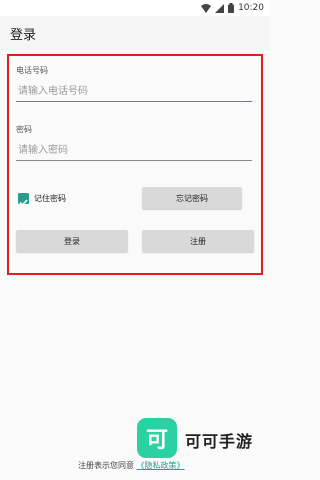  What do you see at coordinates (251, 8) in the screenshot?
I see `status-time: 10:20` at bounding box center [251, 8].